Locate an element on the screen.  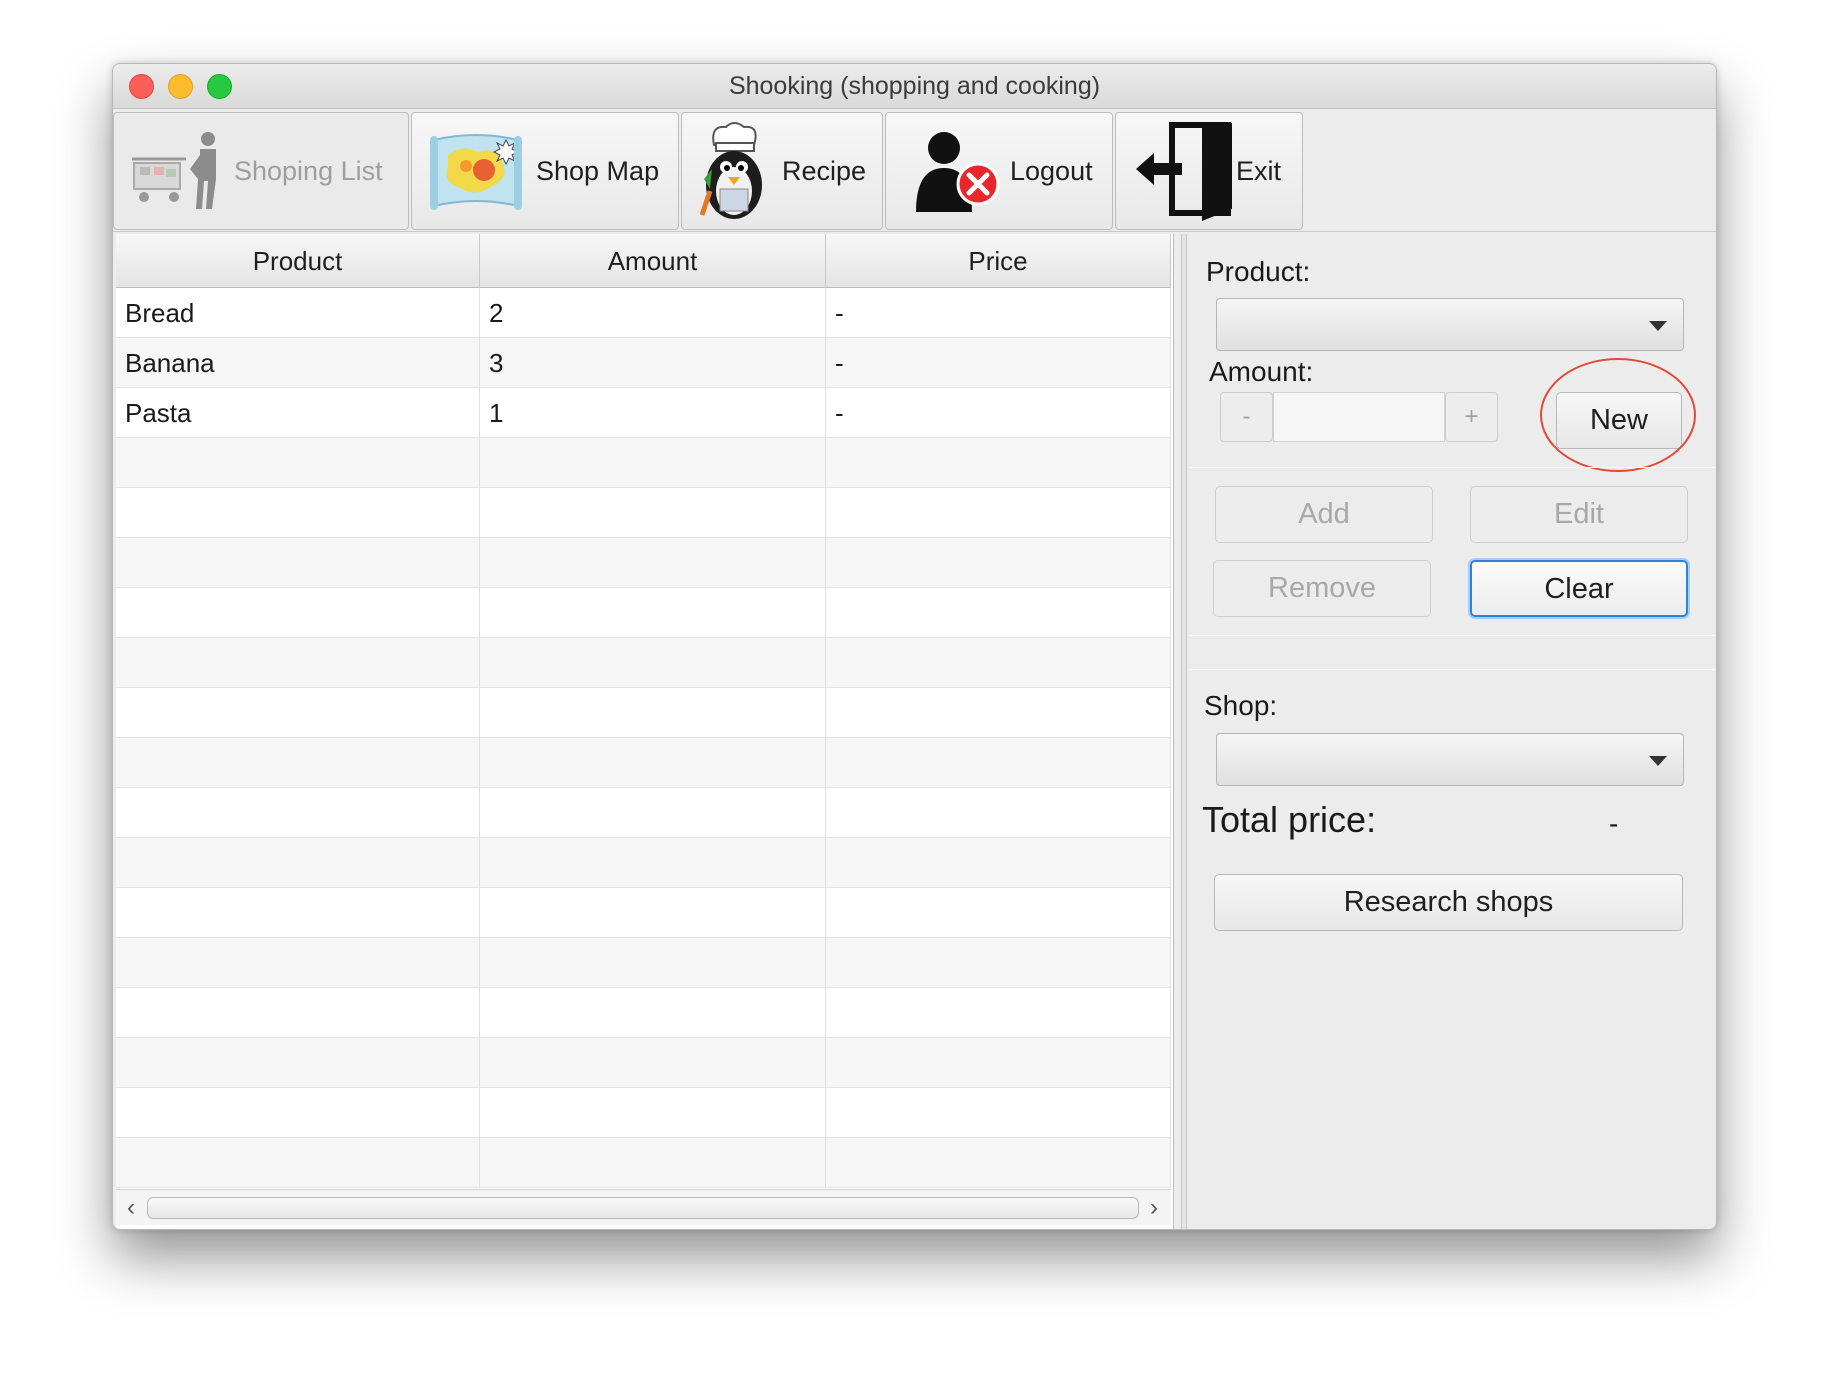
scrollbar-thumb is located at coordinates (643, 1208).